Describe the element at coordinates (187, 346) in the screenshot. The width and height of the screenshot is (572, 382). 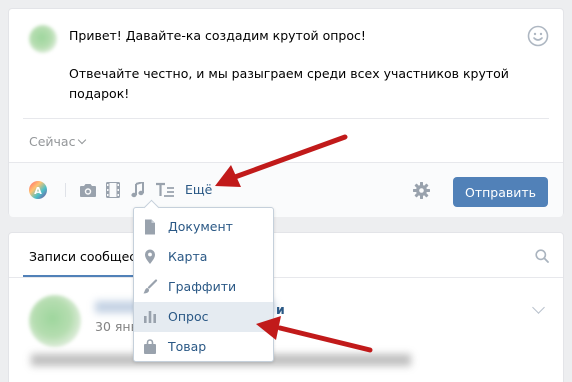
I see `dropdown-item-label: Товар` at that location.